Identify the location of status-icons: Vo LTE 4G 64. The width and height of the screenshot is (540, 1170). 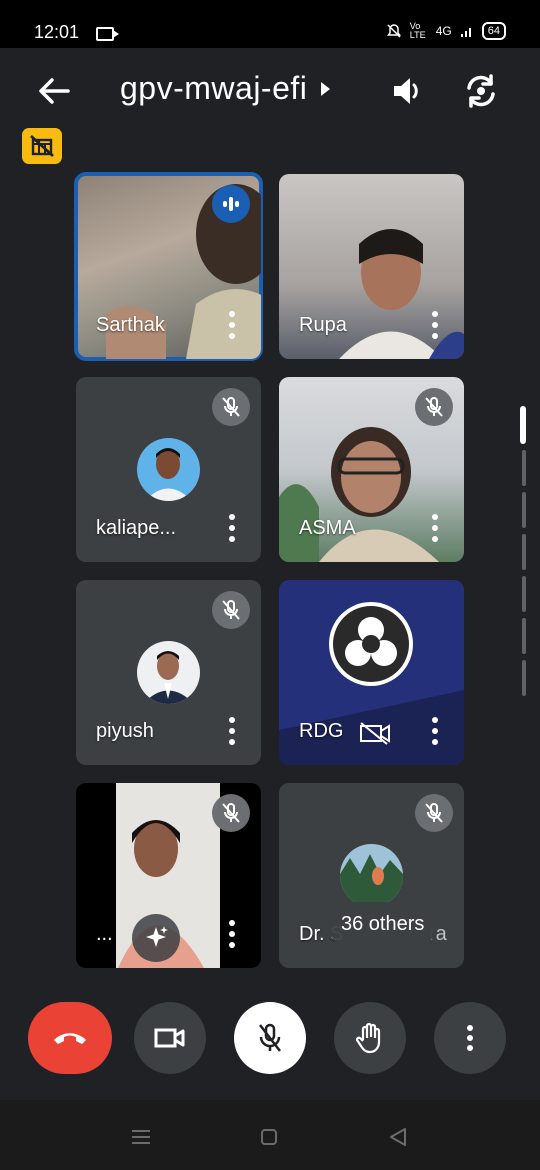
(446, 31).